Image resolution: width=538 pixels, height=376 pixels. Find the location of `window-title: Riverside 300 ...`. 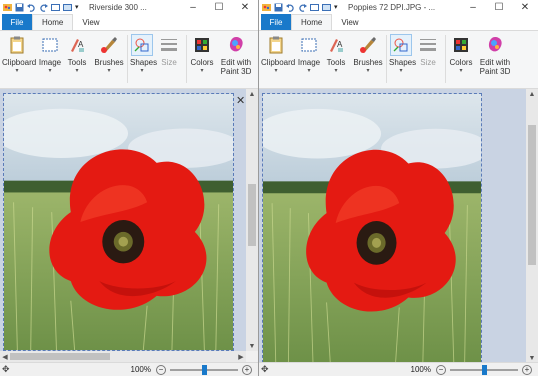

window-title: Riverside 300 ... is located at coordinates (118, 7).